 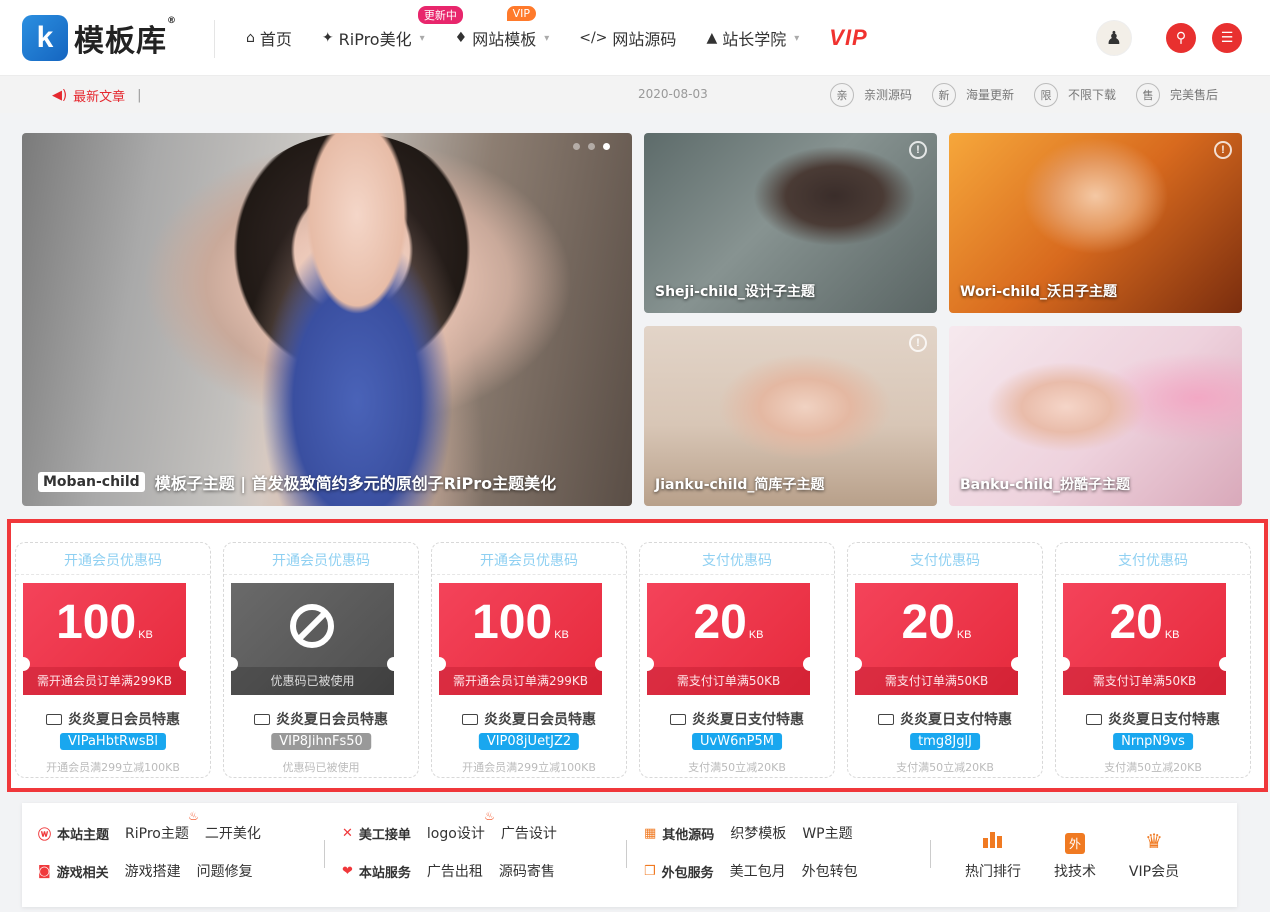 What do you see at coordinates (973, 94) in the screenshot?
I see `feature-item: 新海量更新` at bounding box center [973, 94].